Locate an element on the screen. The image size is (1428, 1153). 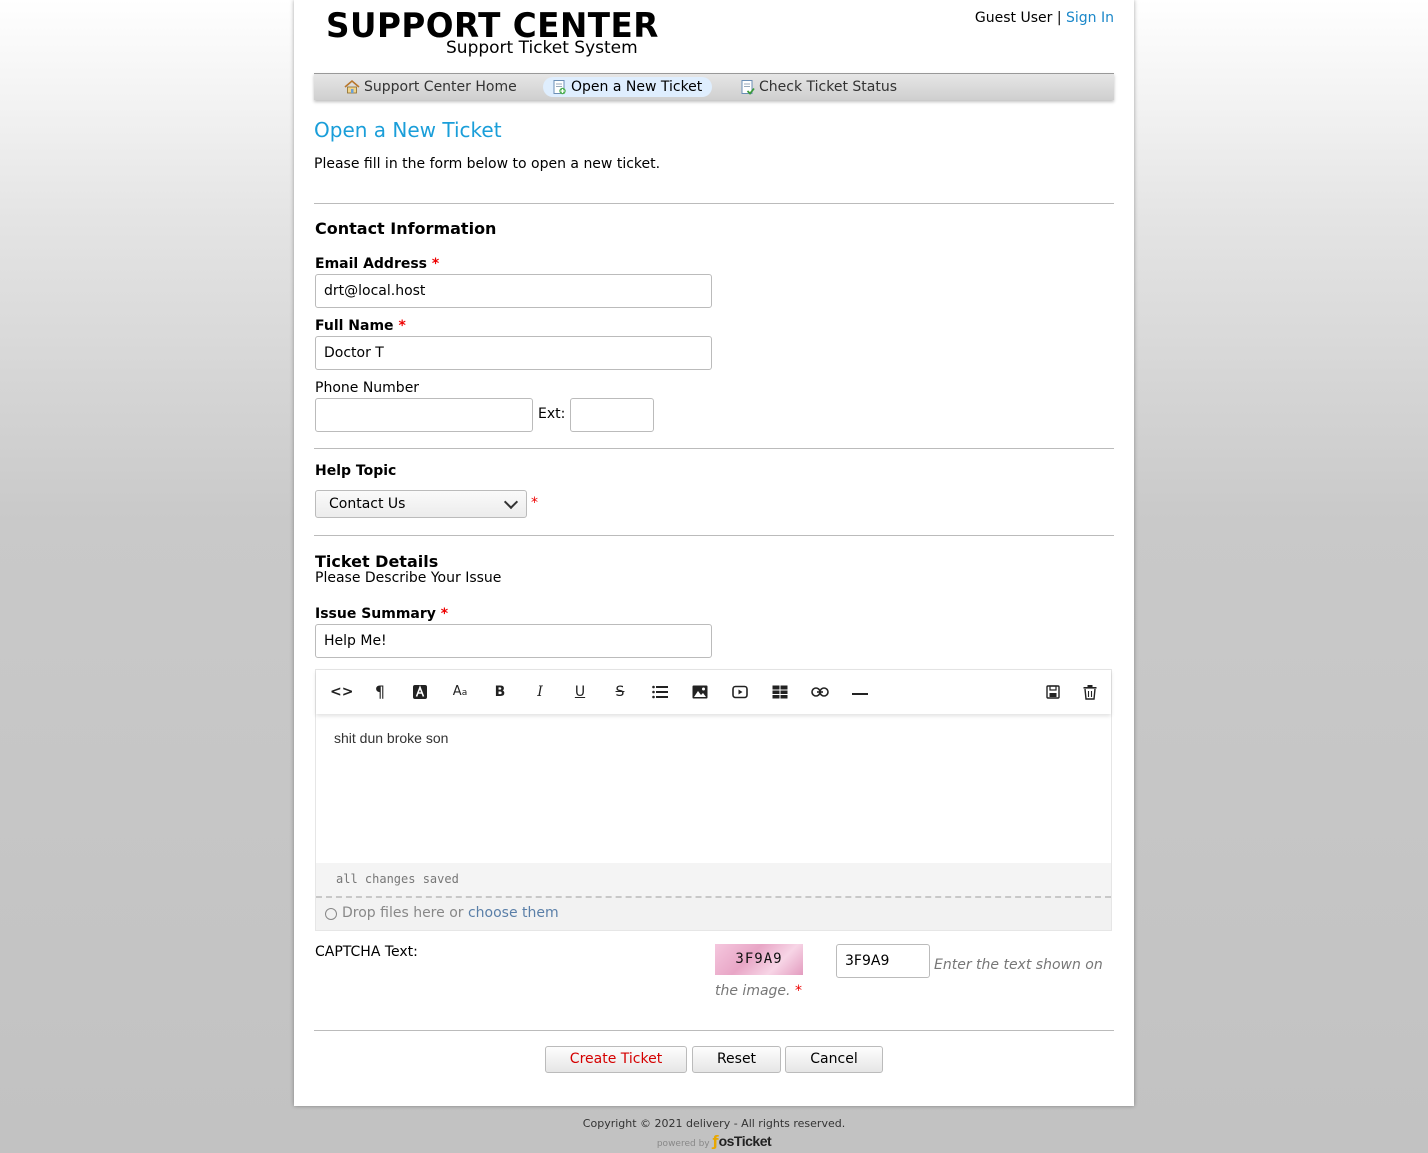
ticket-status-icon is located at coordinates (748, 87).